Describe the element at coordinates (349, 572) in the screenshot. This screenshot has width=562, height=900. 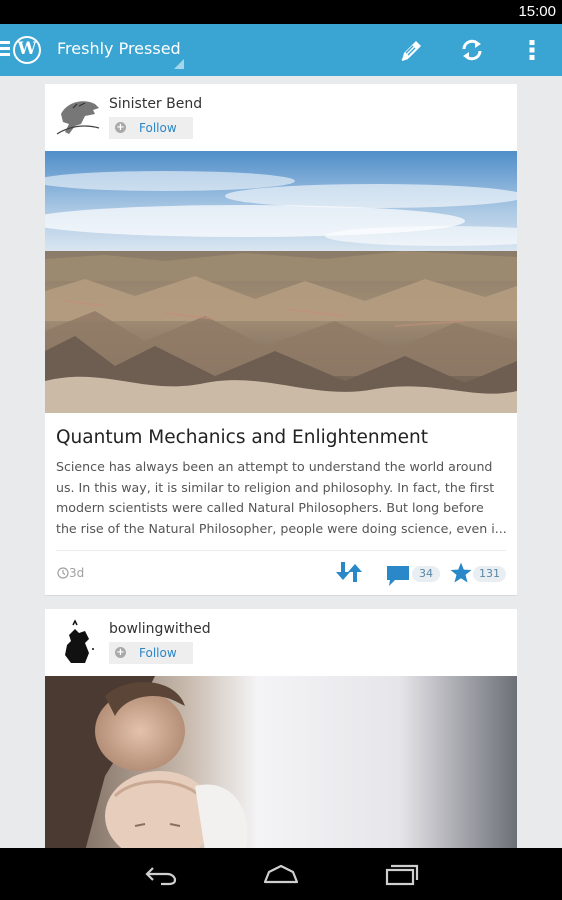
I see `reblog-icon` at that location.